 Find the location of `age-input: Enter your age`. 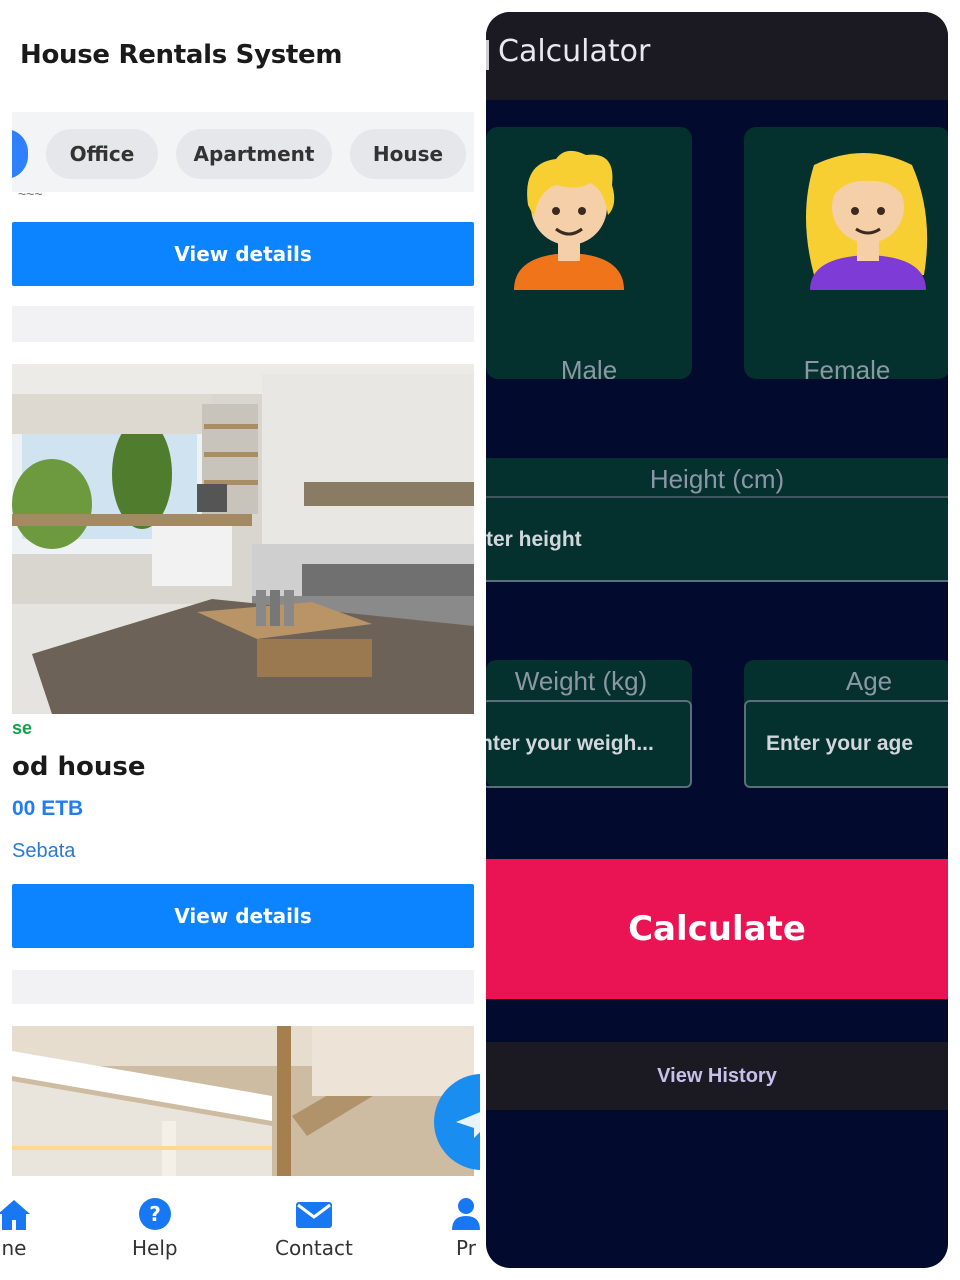

age-input: Enter your age is located at coordinates (839, 744).